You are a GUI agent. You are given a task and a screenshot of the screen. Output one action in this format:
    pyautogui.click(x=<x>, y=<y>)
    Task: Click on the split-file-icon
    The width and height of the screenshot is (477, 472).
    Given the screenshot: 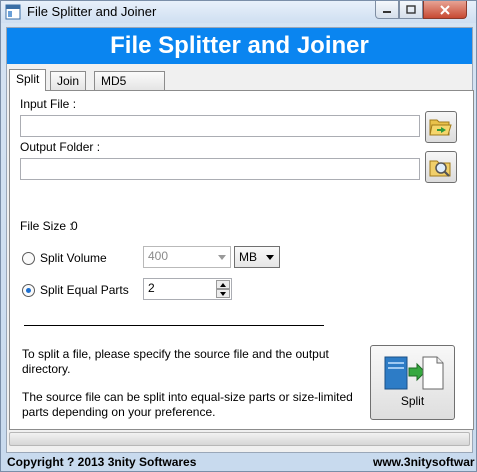 What is the action you would take?
    pyautogui.click(x=414, y=373)
    